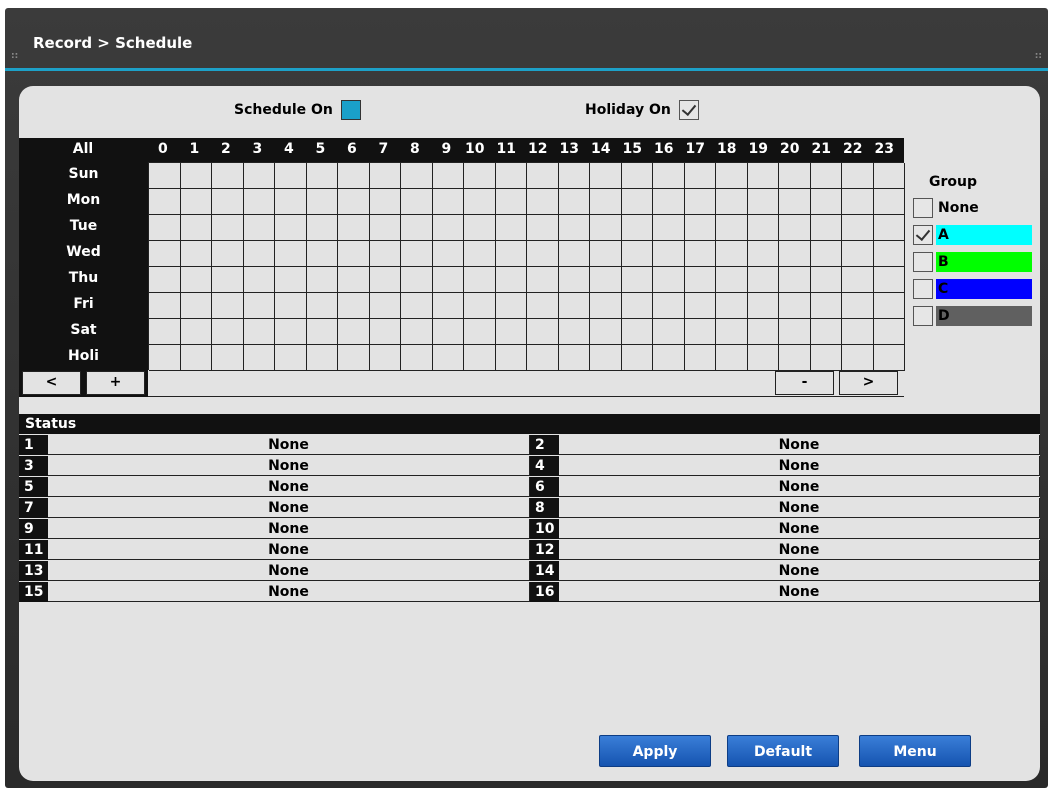  What do you see at coordinates (804, 383) in the screenshot?
I see `remove-button: -` at bounding box center [804, 383].